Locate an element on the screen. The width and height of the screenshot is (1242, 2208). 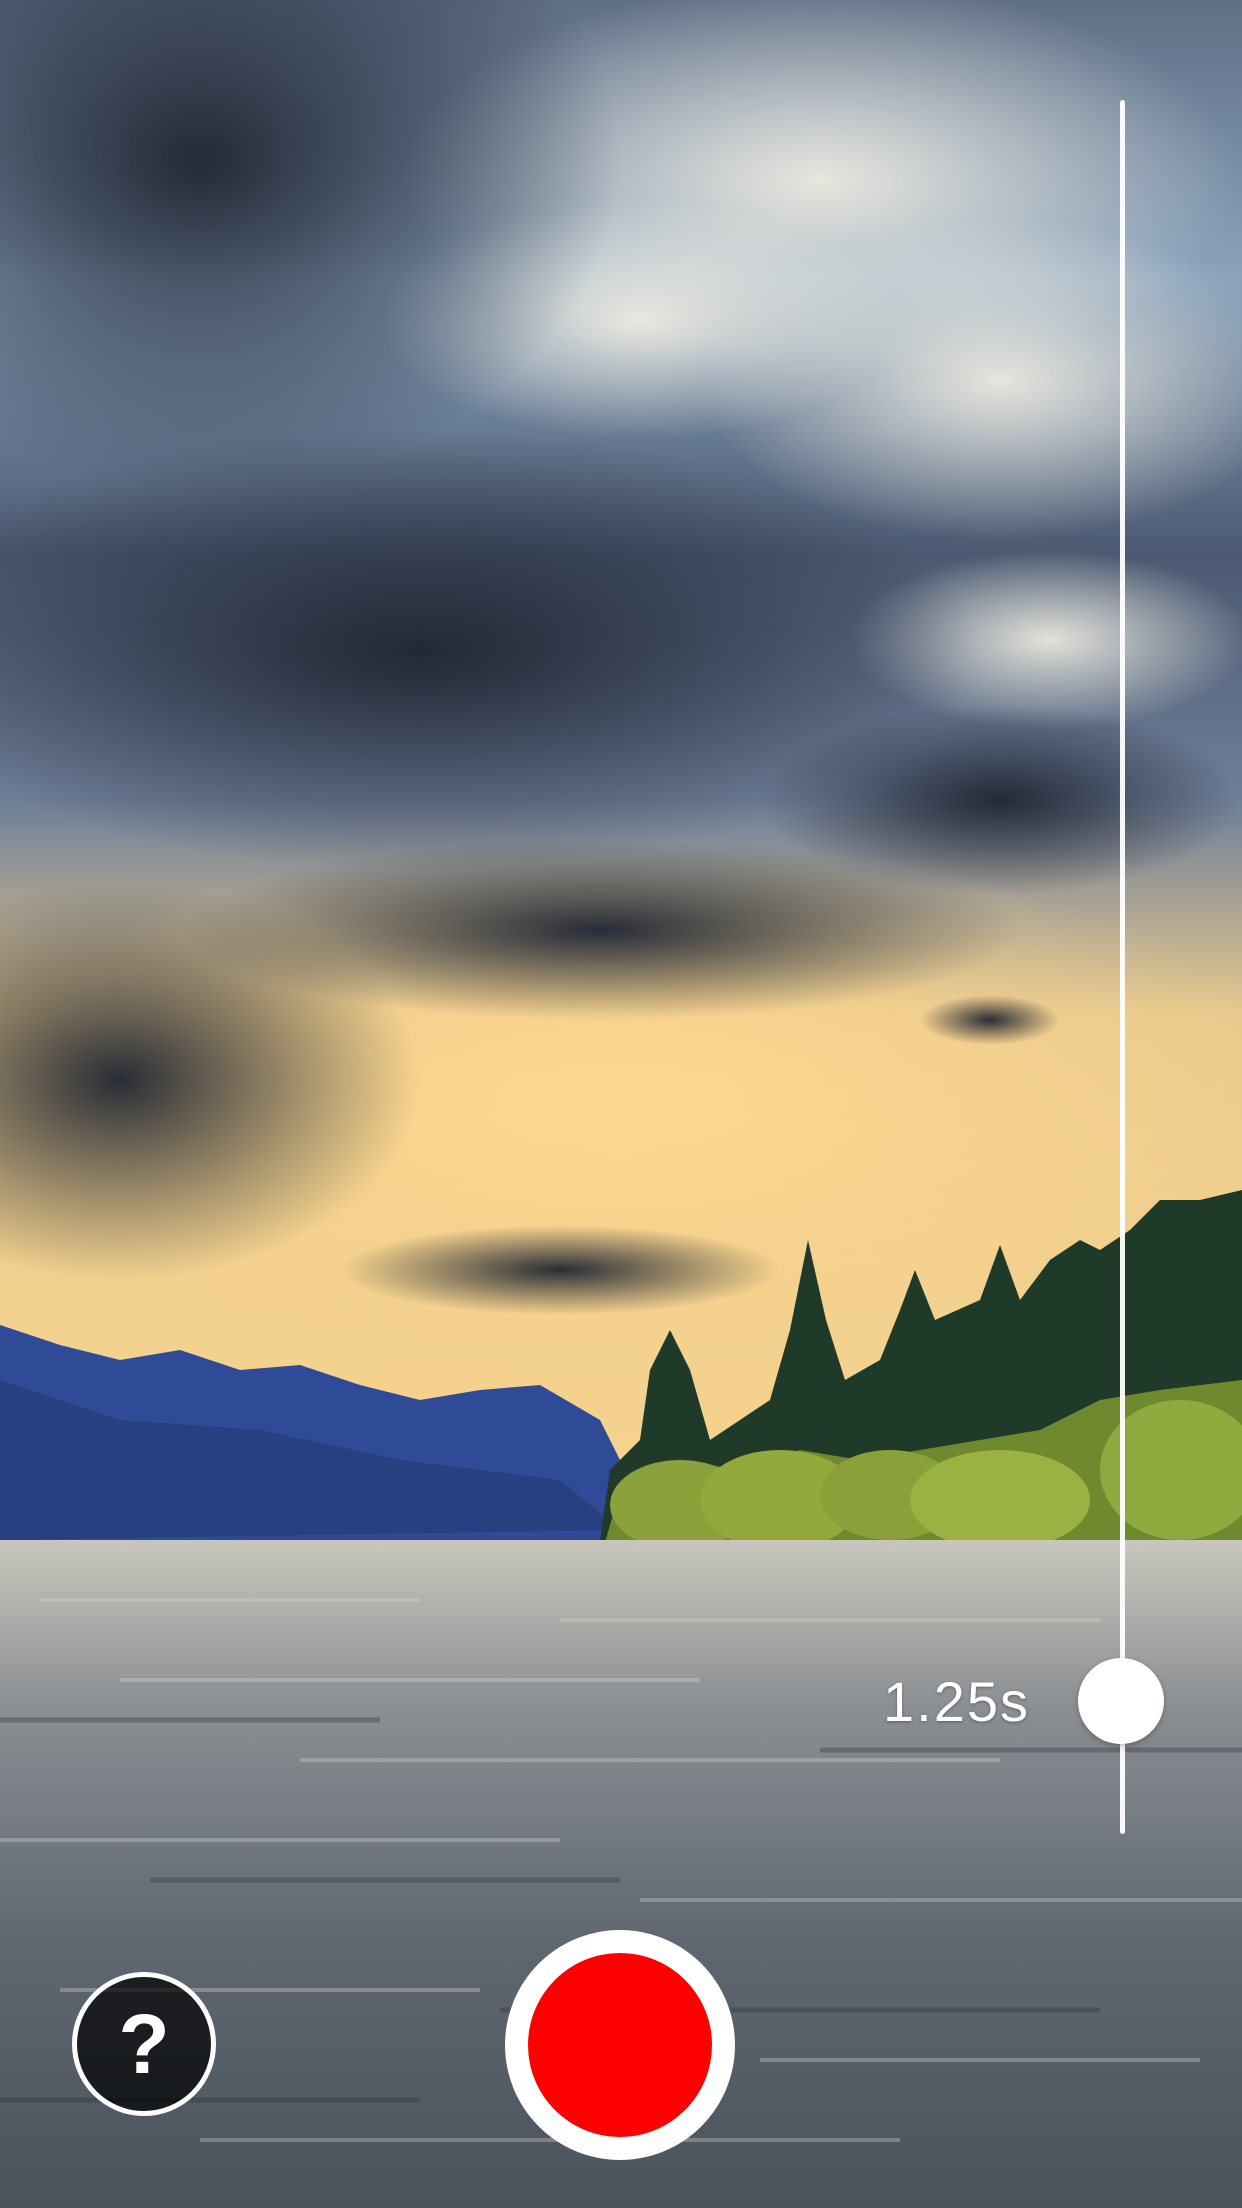
record-button is located at coordinates (620, 2045).